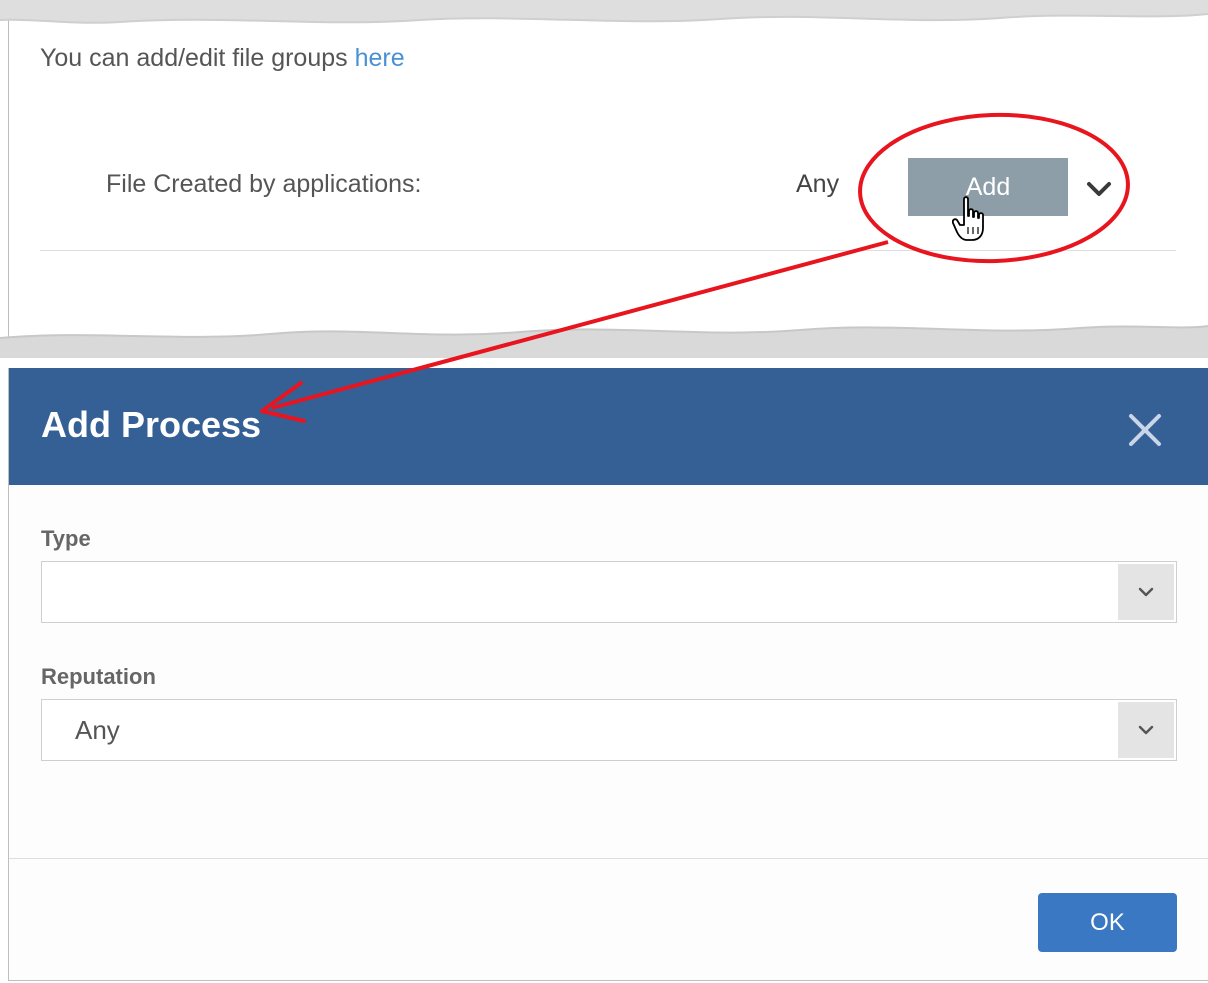  What do you see at coordinates (608, 426) in the screenshot?
I see `dialog-header: Add Process` at bounding box center [608, 426].